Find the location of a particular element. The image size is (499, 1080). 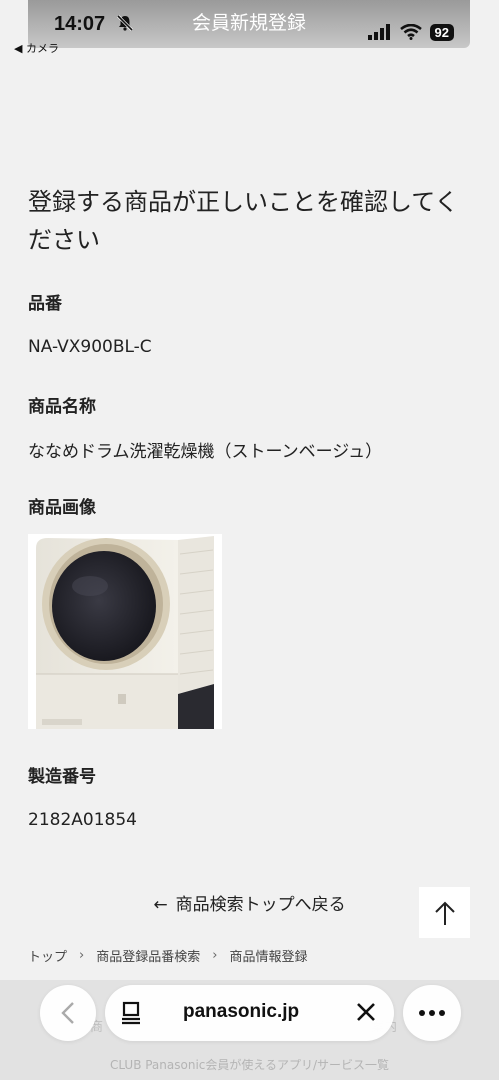

tabs-icon is located at coordinates (131, 1013).